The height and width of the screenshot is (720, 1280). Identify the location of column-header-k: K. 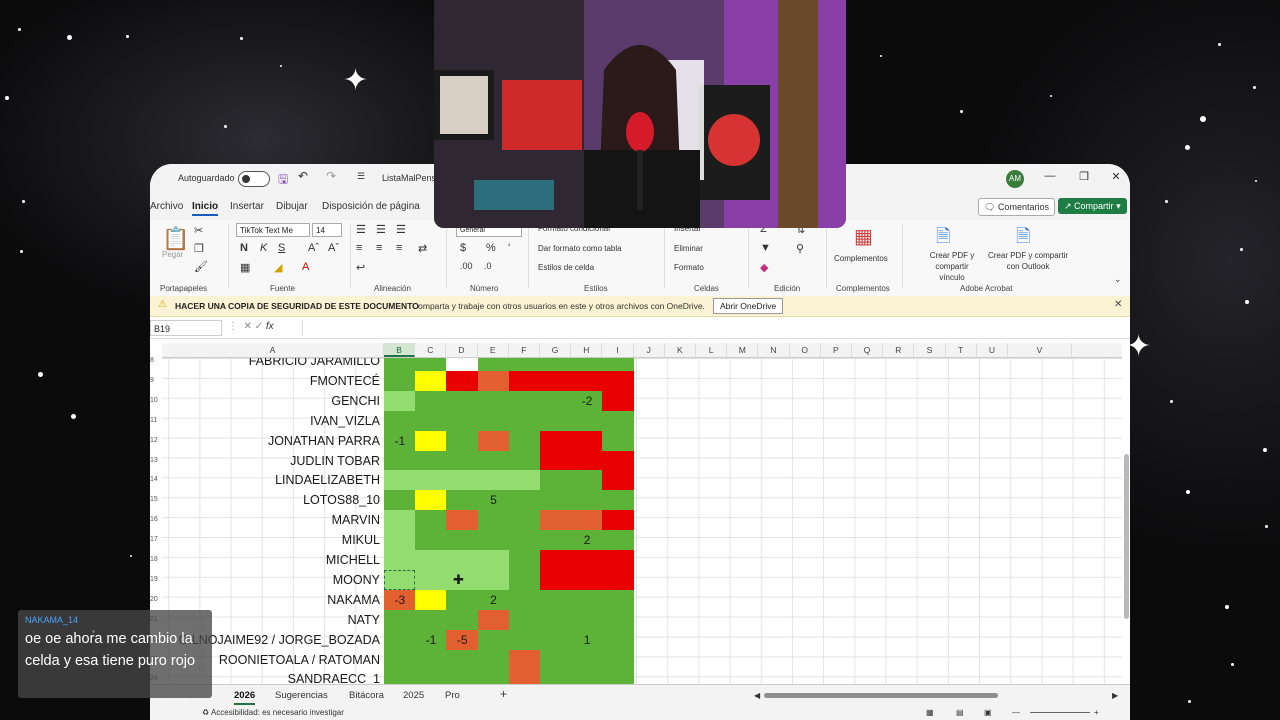
(680, 350).